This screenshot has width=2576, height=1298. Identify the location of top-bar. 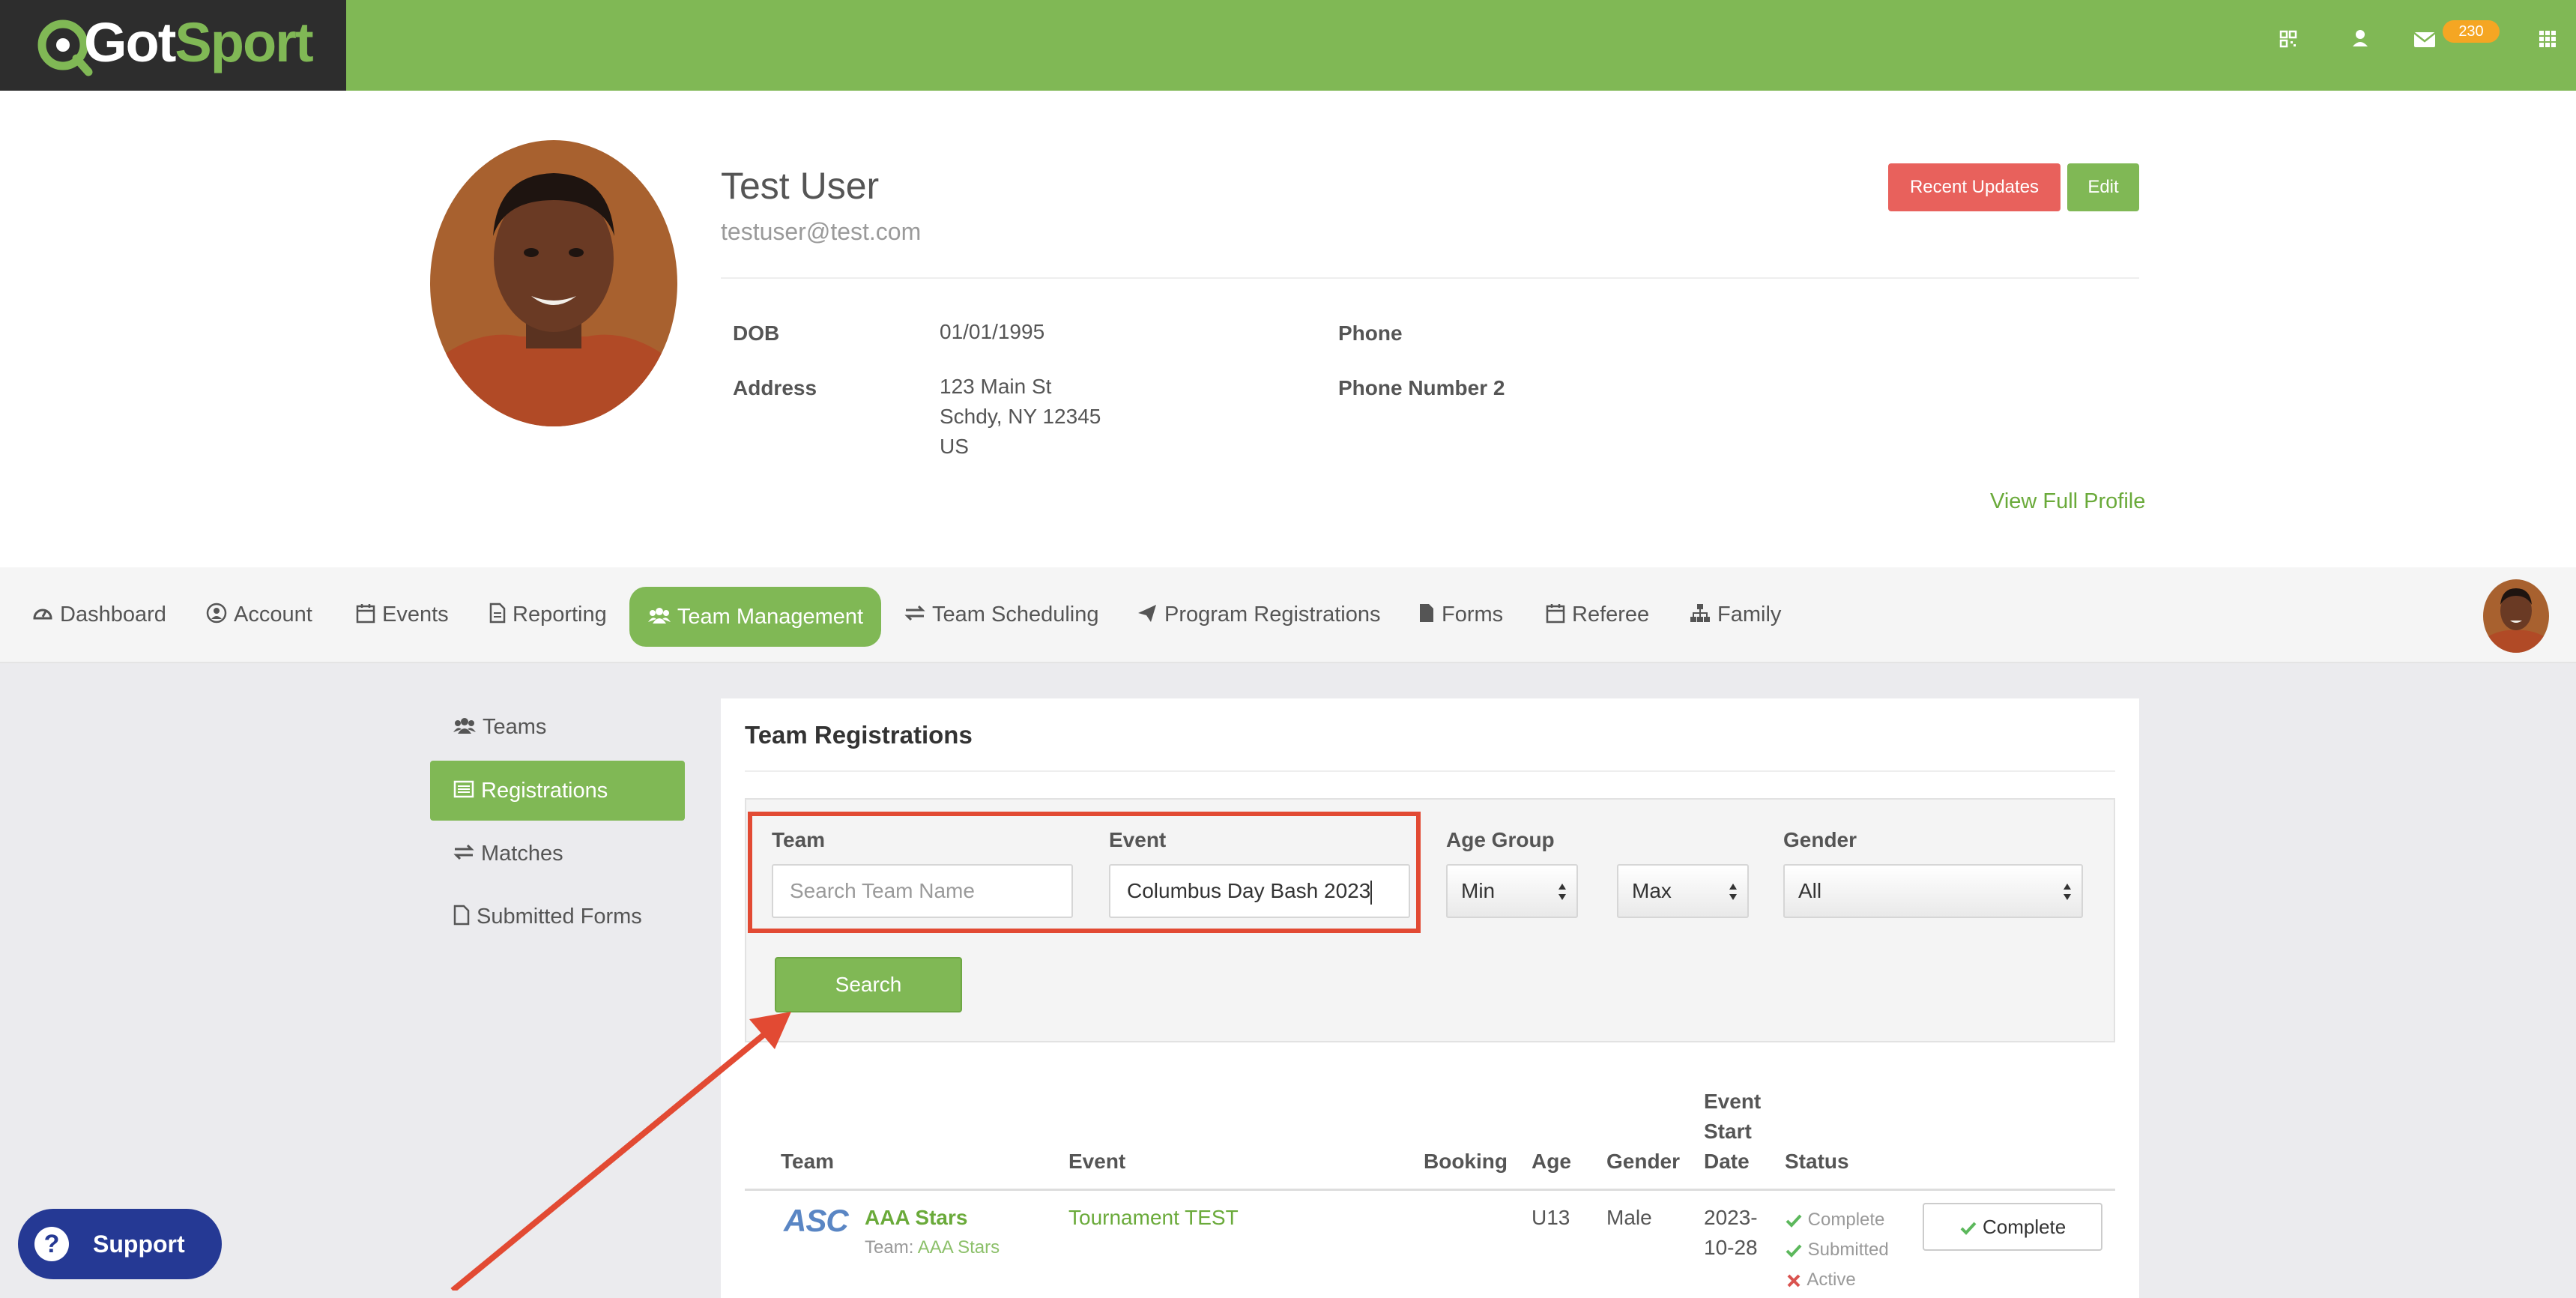
(1288, 45).